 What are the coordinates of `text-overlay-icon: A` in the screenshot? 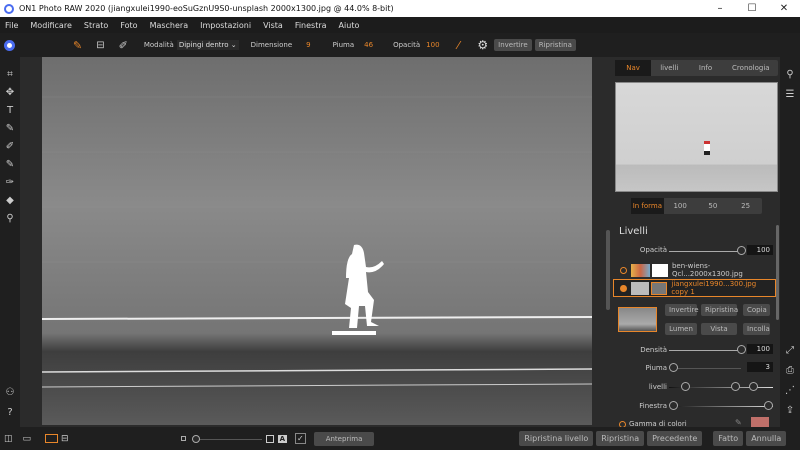 It's located at (282, 438).